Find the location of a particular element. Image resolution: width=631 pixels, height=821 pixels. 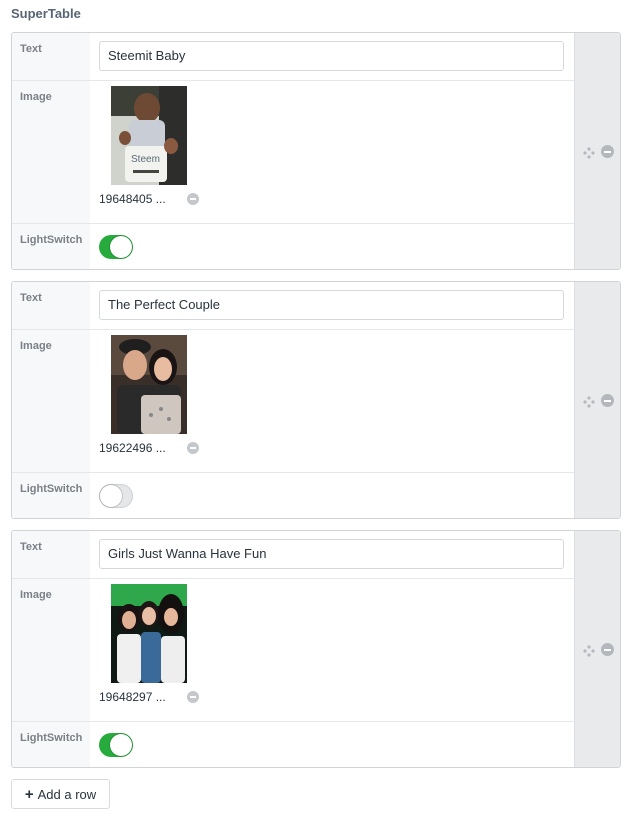

image-thumbnail: Steem is located at coordinates (149, 135).